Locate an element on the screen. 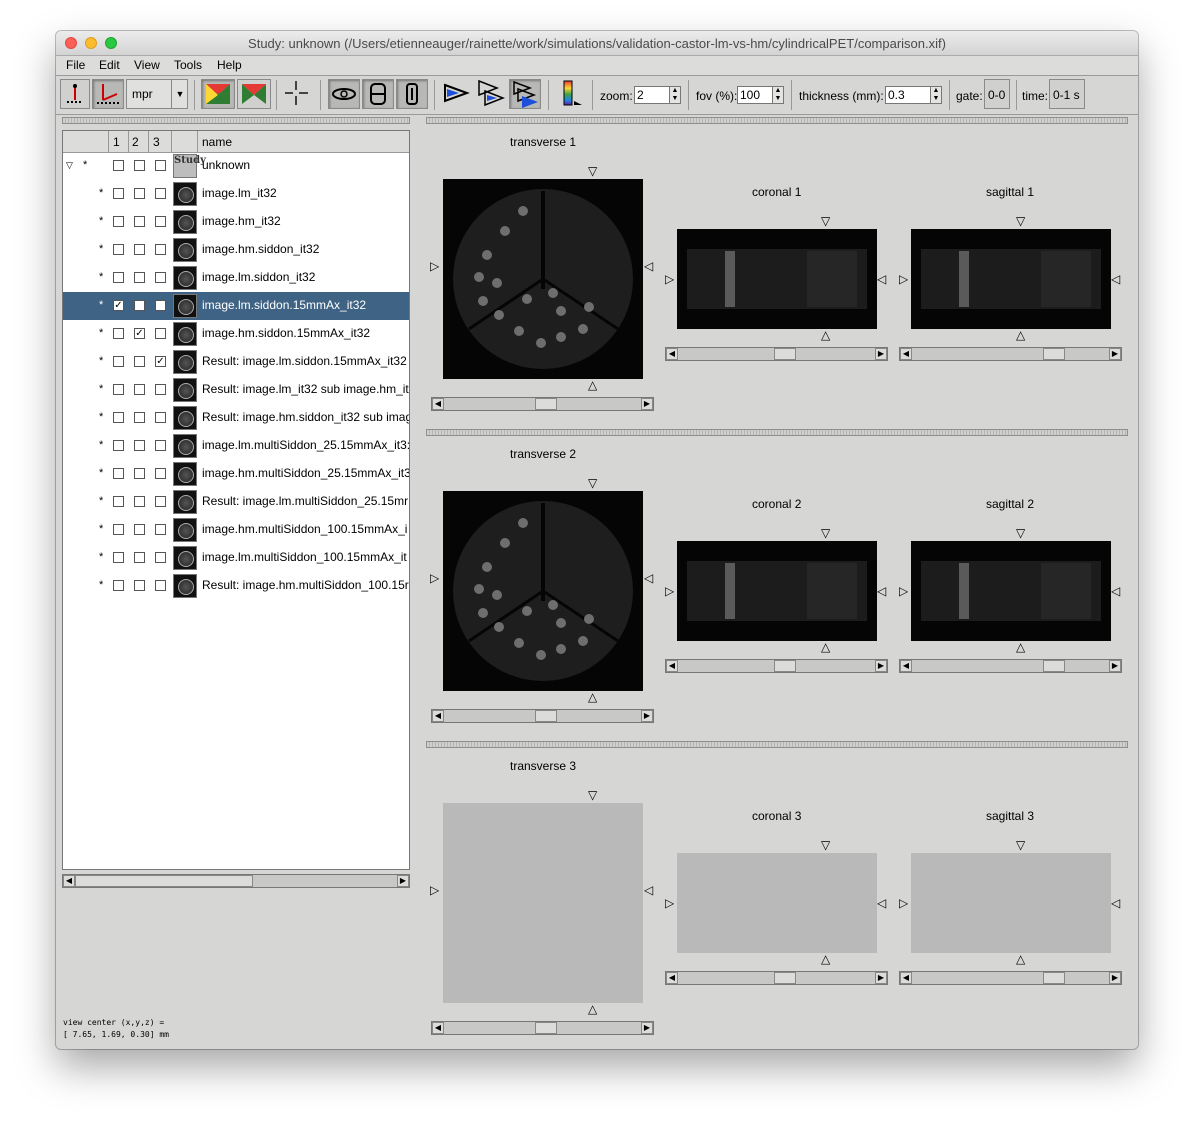  tree-row: * ✓ image.lm.siddon.15mmAx_it32 is located at coordinates (236, 306).